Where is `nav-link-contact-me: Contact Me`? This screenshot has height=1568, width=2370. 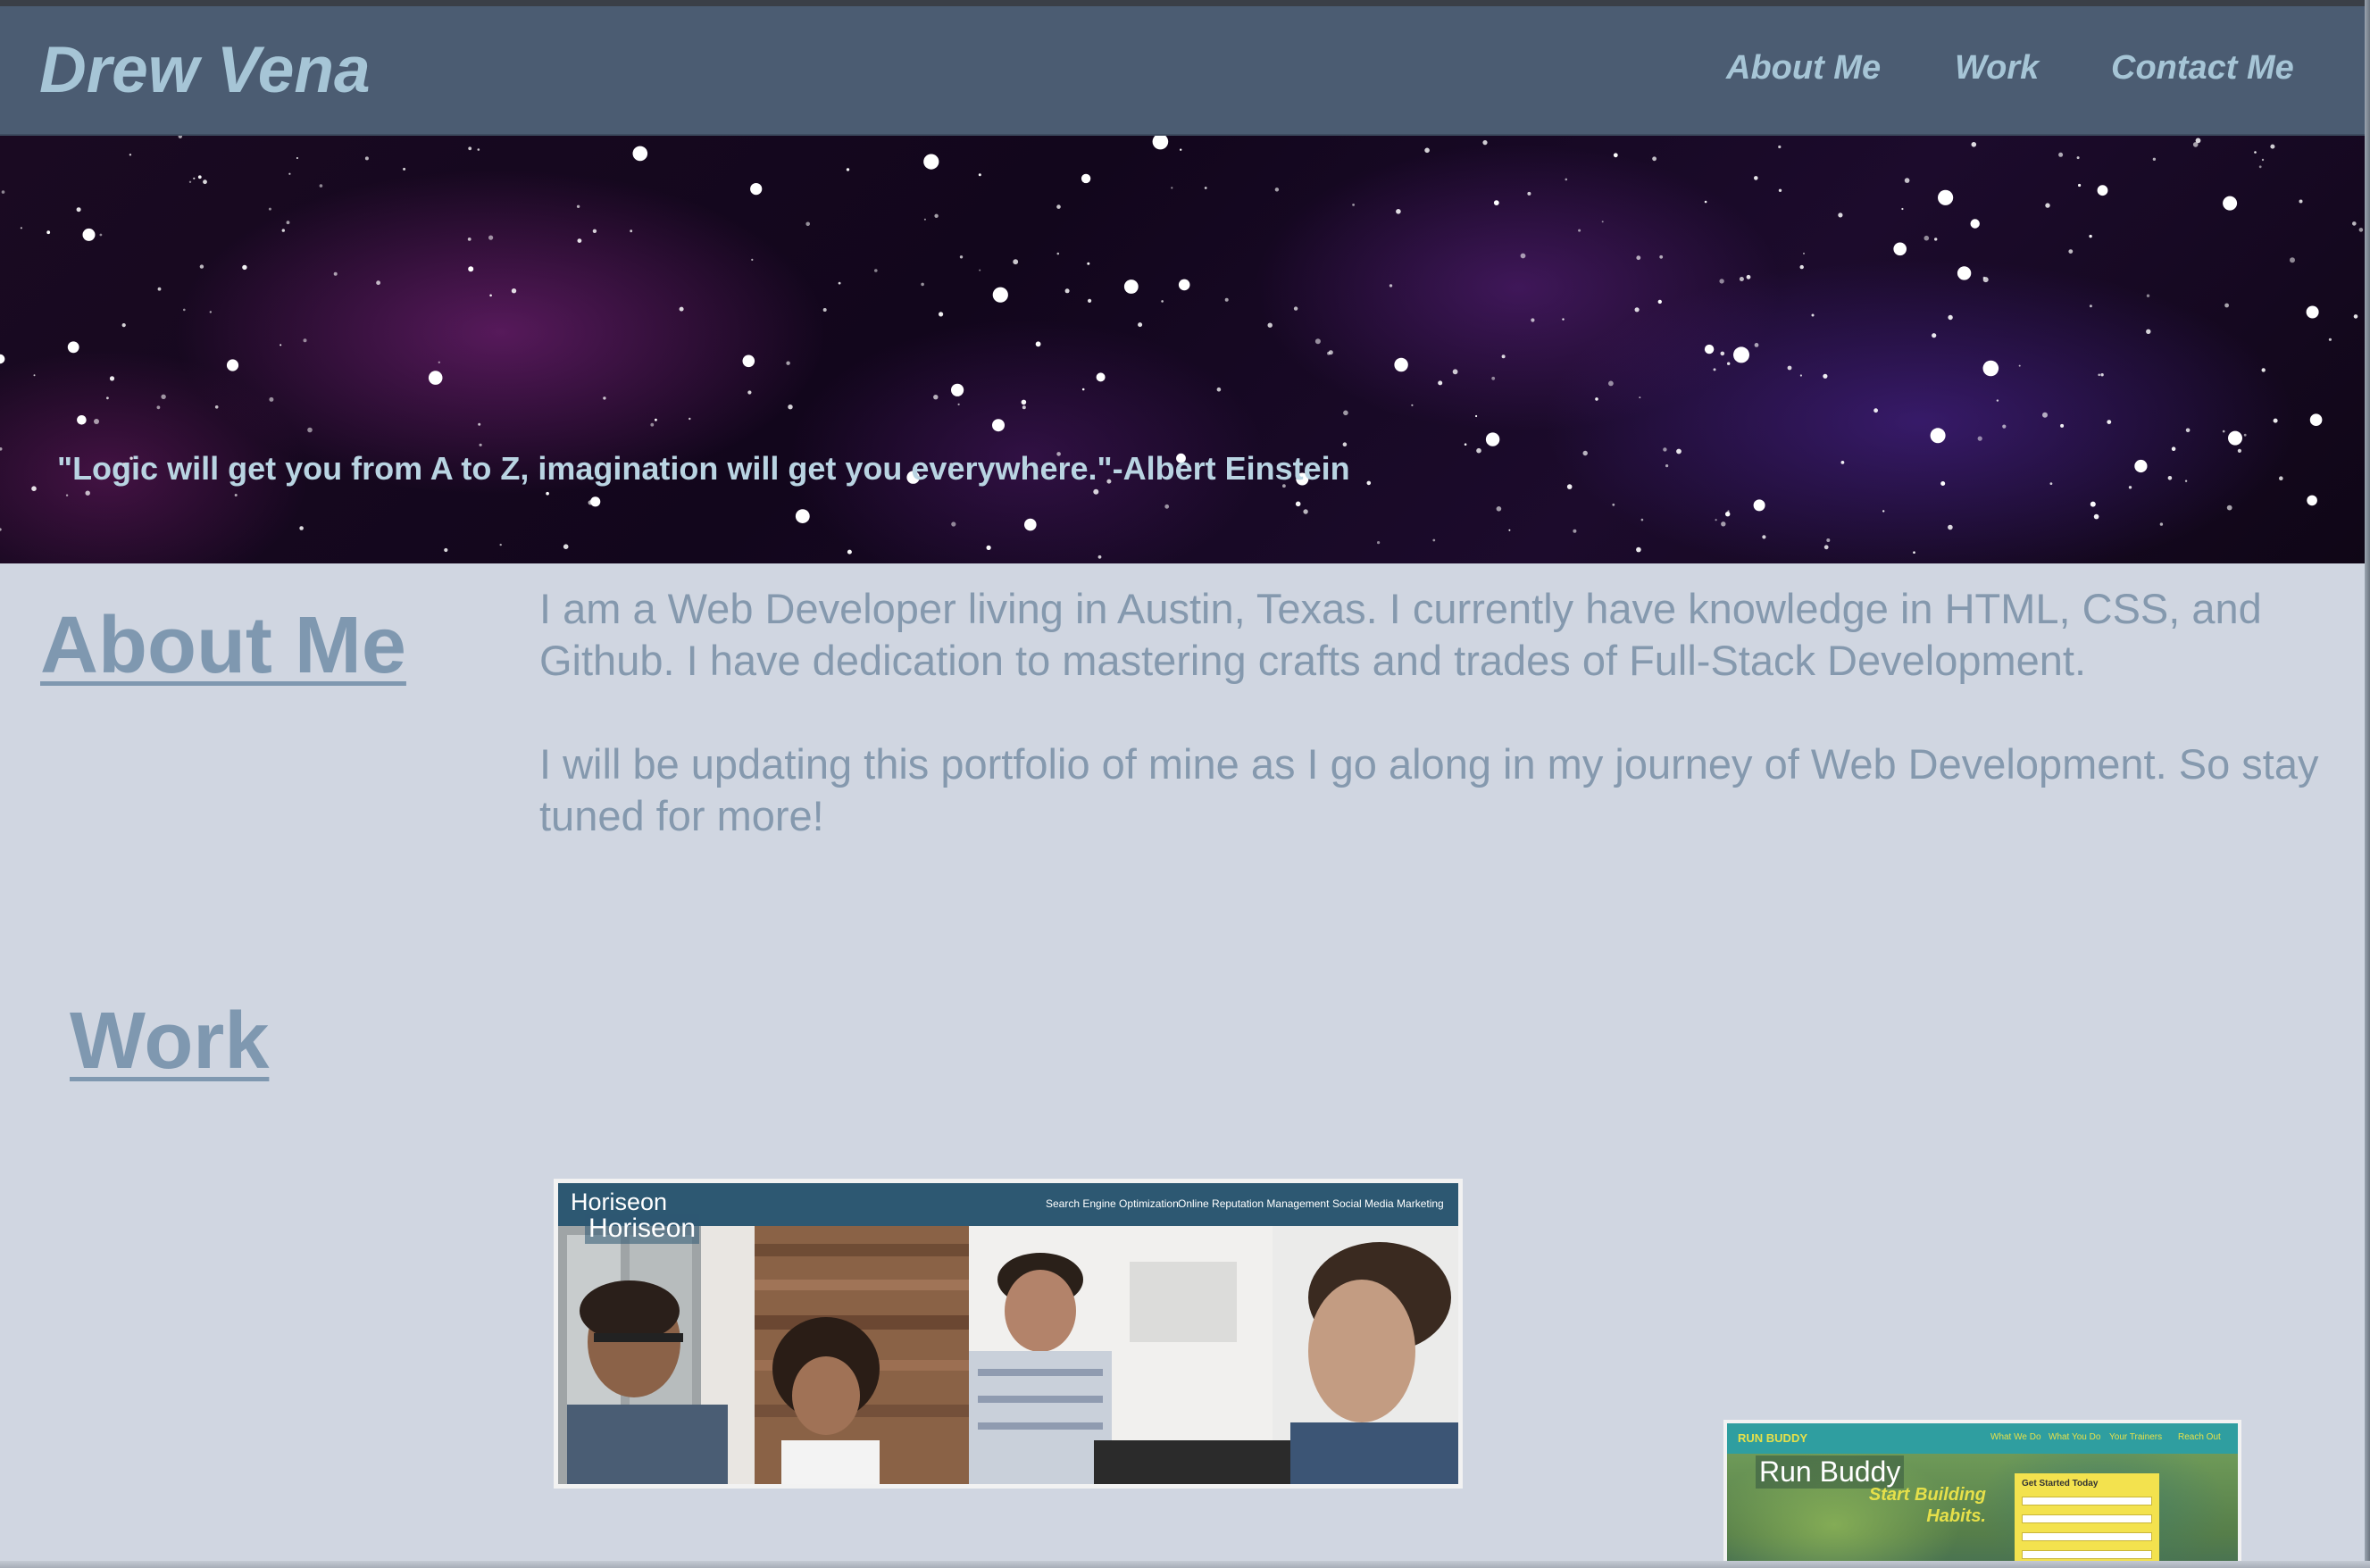
nav-link-contact-me: Contact Me is located at coordinates (2202, 69).